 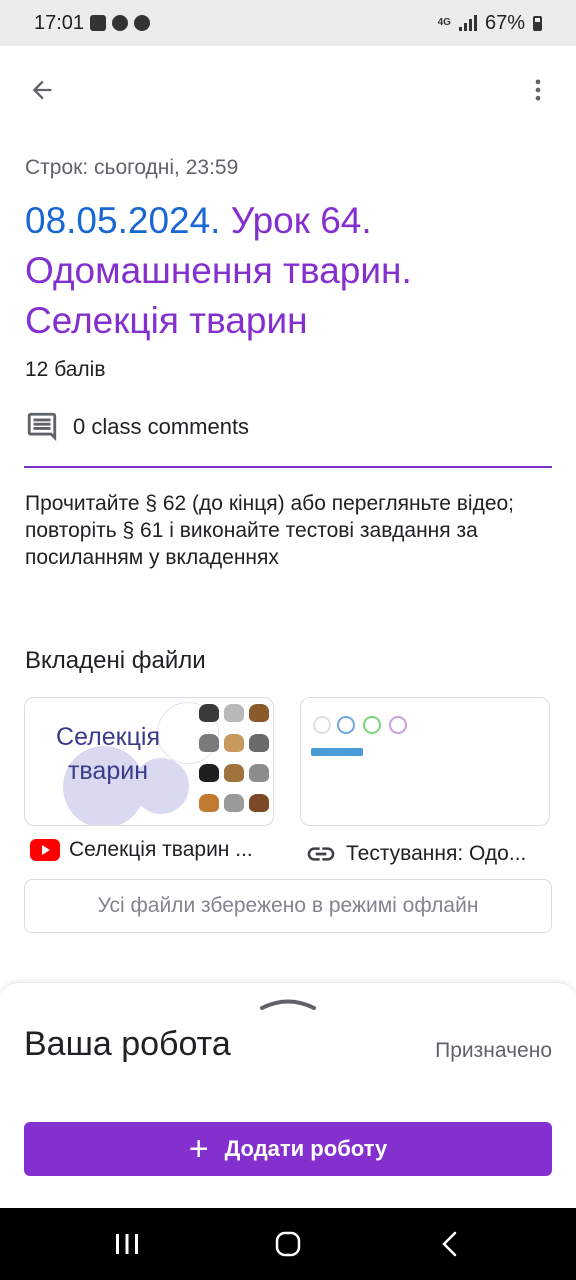 I want to click on recent-apps-button, so click(x=127, y=1244).